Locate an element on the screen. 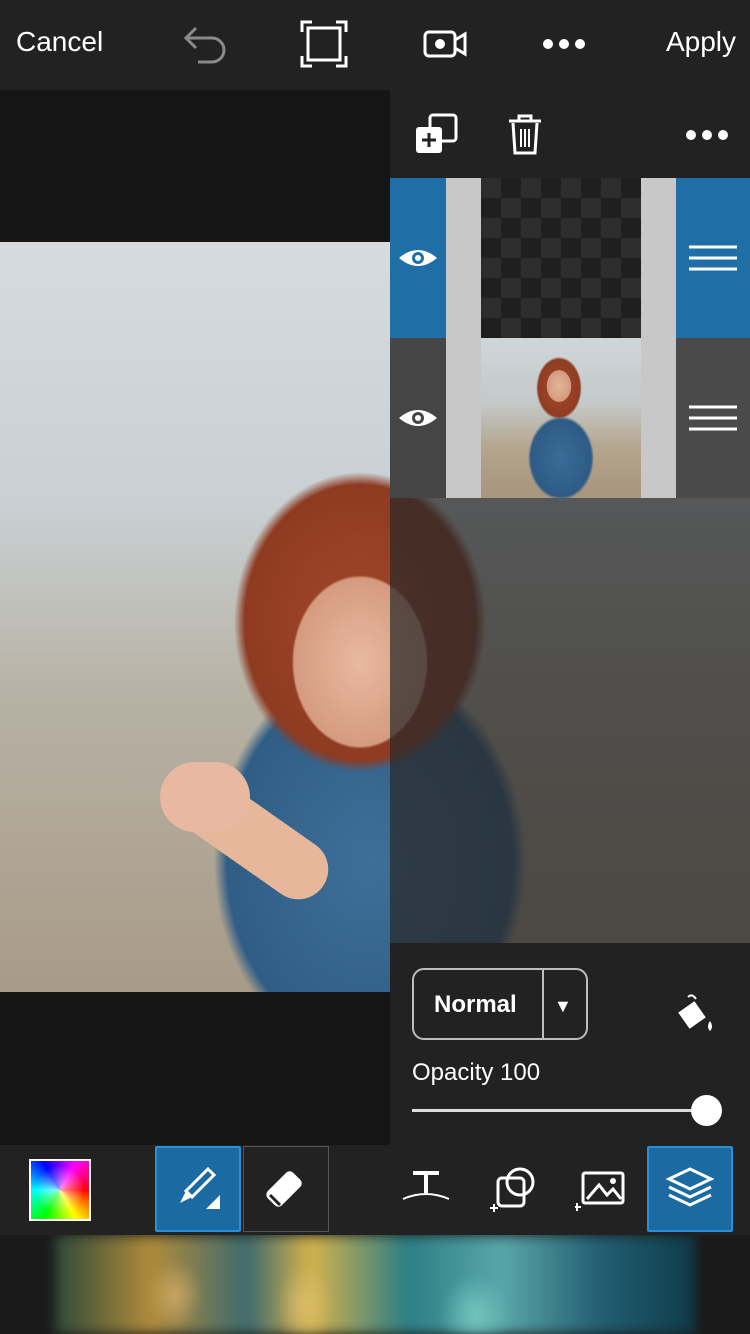  shape-tool is located at coordinates (515, 1189).